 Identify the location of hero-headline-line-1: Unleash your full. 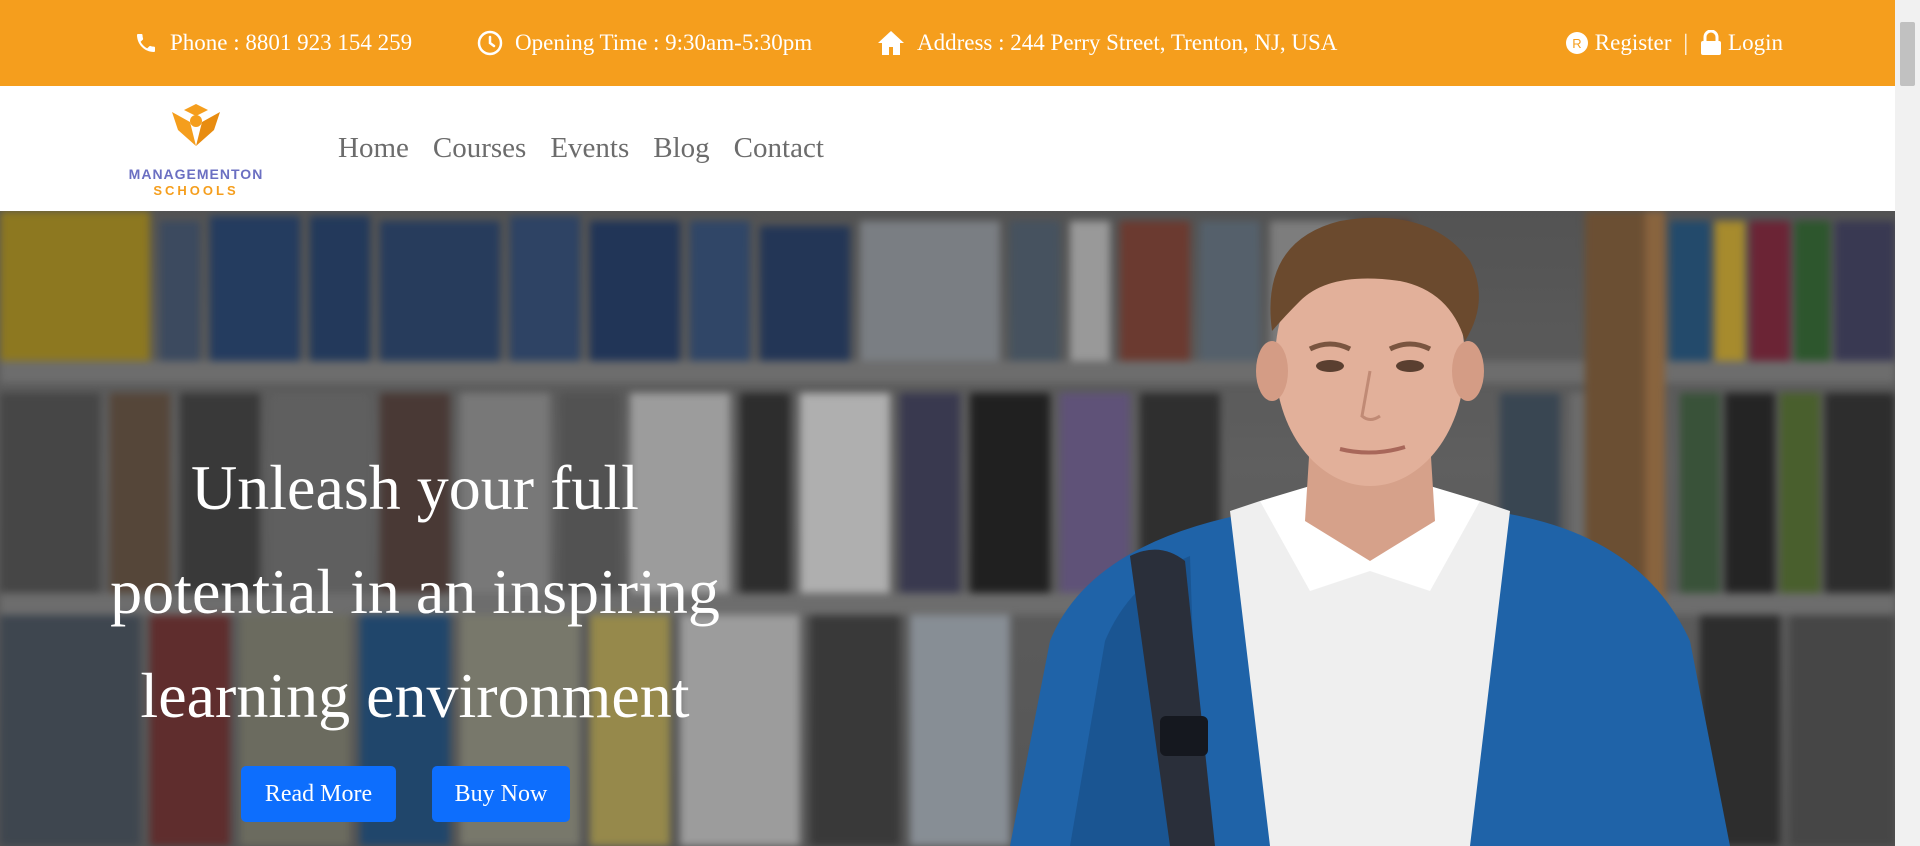
(415, 487).